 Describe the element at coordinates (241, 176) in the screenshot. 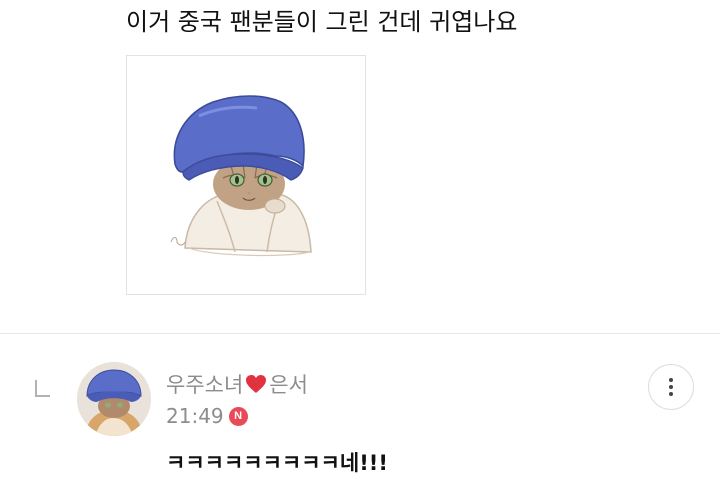

I see `cat-illustration` at that location.